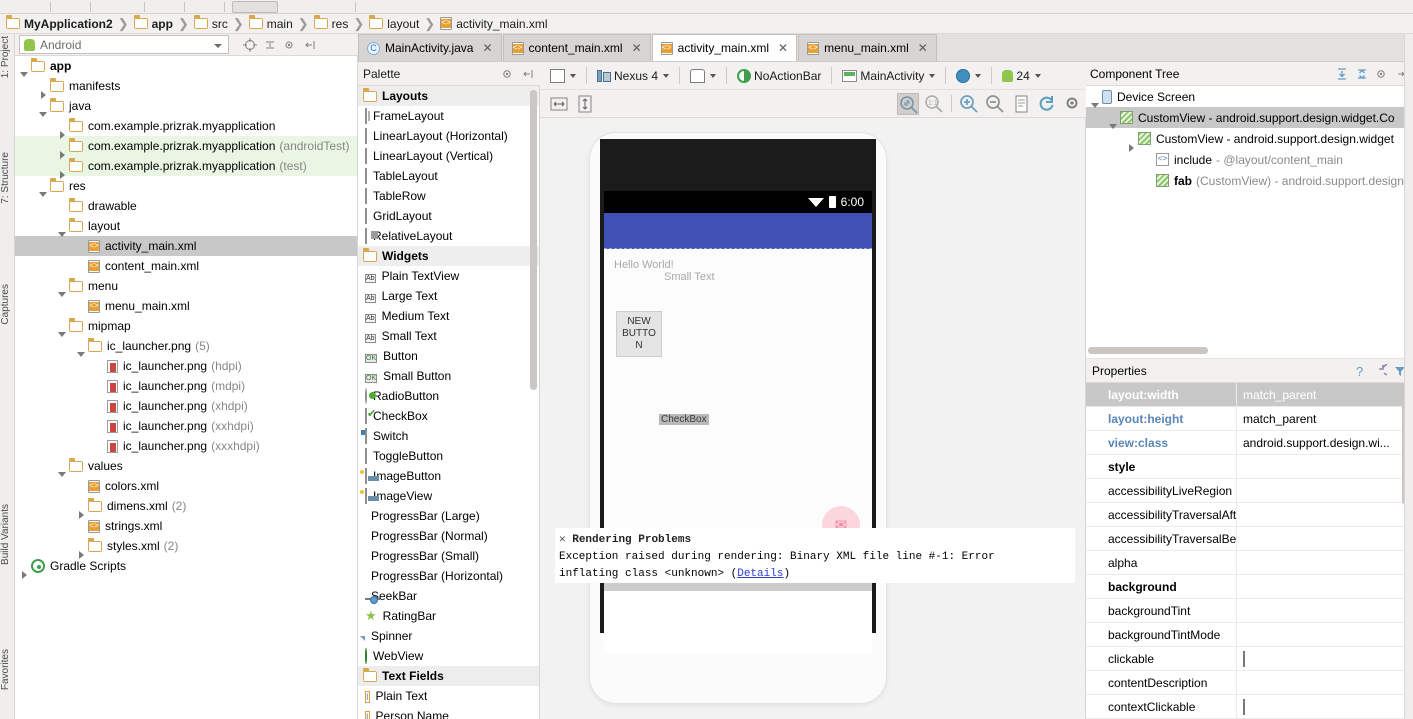 This screenshot has width=1413, height=719. Describe the element at coordinates (448, 676) in the screenshot. I see `palette-group-header: Text Fields` at that location.